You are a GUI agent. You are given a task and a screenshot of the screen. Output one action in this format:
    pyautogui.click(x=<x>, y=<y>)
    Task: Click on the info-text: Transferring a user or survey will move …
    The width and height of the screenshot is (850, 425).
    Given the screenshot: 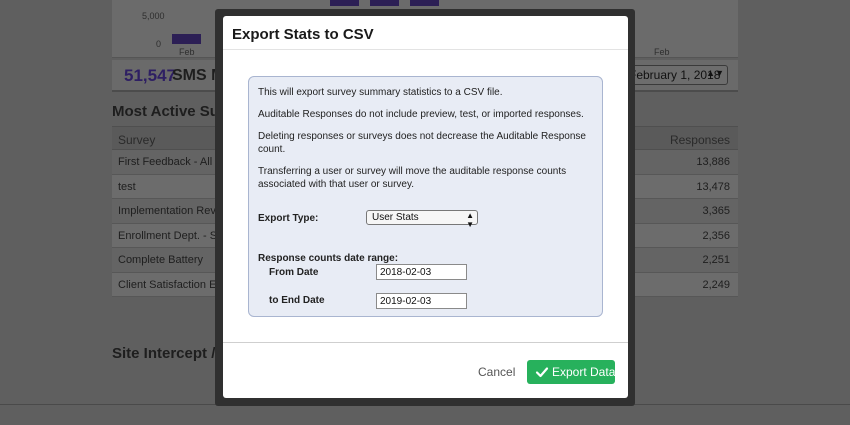 What is the action you would take?
    pyautogui.click(x=412, y=178)
    